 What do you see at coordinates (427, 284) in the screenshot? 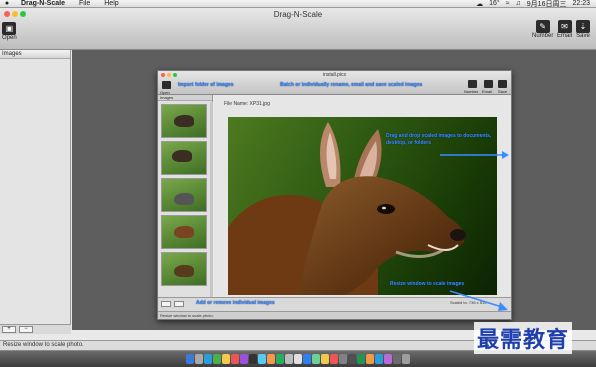
I see `annotation-resize: Resize window to scale images` at bounding box center [427, 284].